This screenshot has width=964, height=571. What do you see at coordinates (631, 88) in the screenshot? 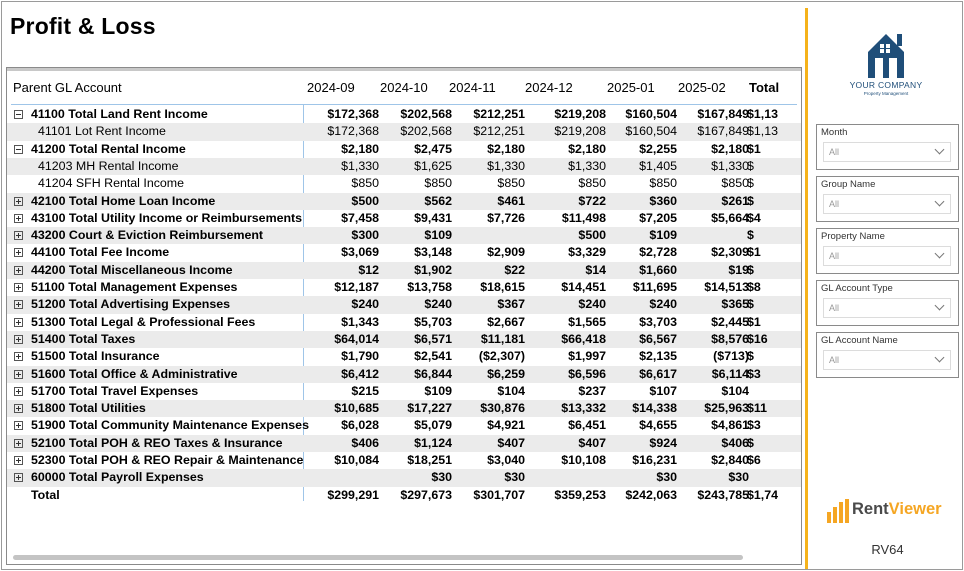
I see `col-header-2025-01: 2025-01` at bounding box center [631, 88].